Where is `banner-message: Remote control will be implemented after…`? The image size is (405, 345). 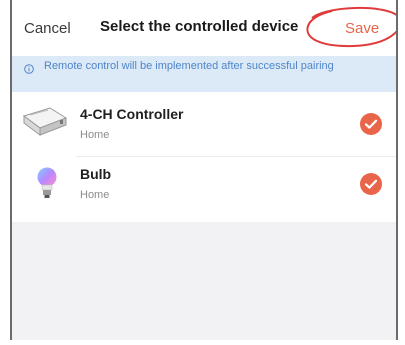 banner-message: Remote control will be implemented after… is located at coordinates (189, 66).